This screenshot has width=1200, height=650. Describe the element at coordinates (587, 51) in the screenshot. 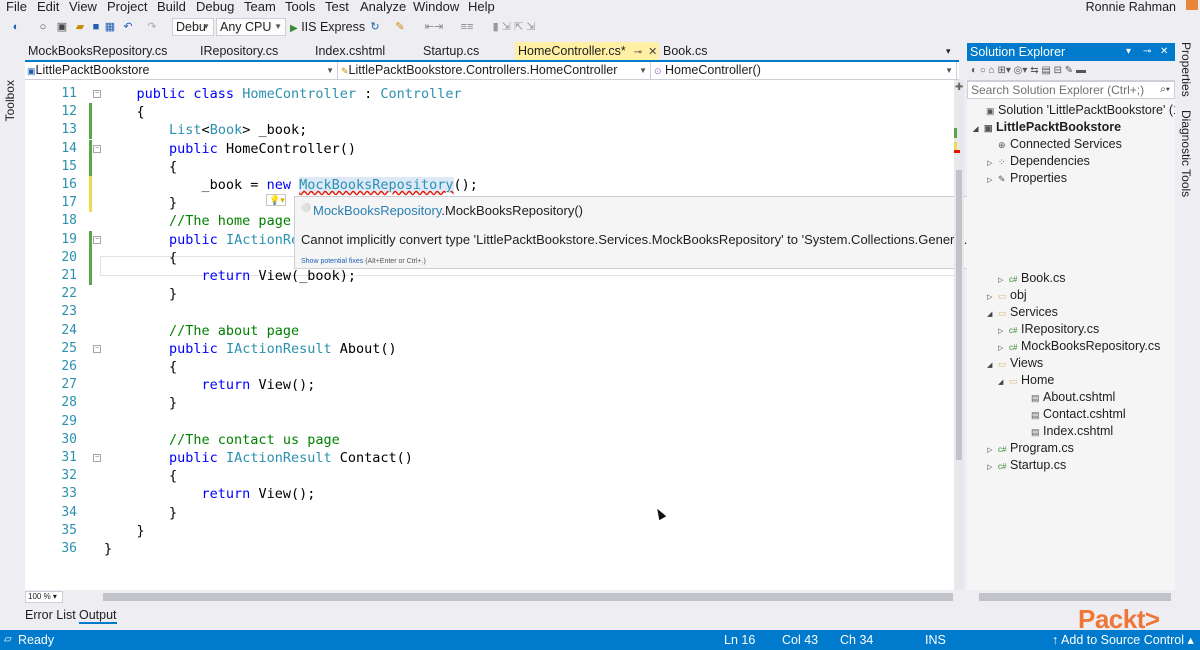

I see `tab-homecontroller: HomeController.cs* ⊸ ✕` at that location.